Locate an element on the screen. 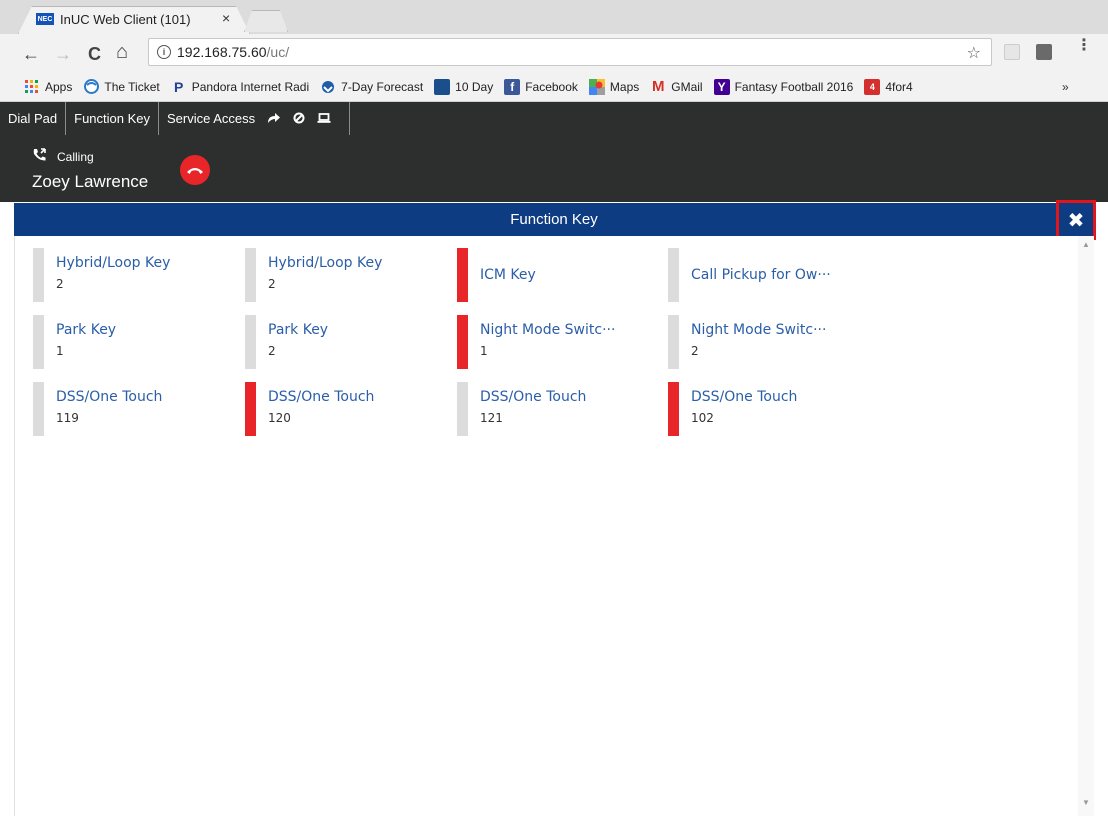  key-label: ICM Key is located at coordinates (508, 275).